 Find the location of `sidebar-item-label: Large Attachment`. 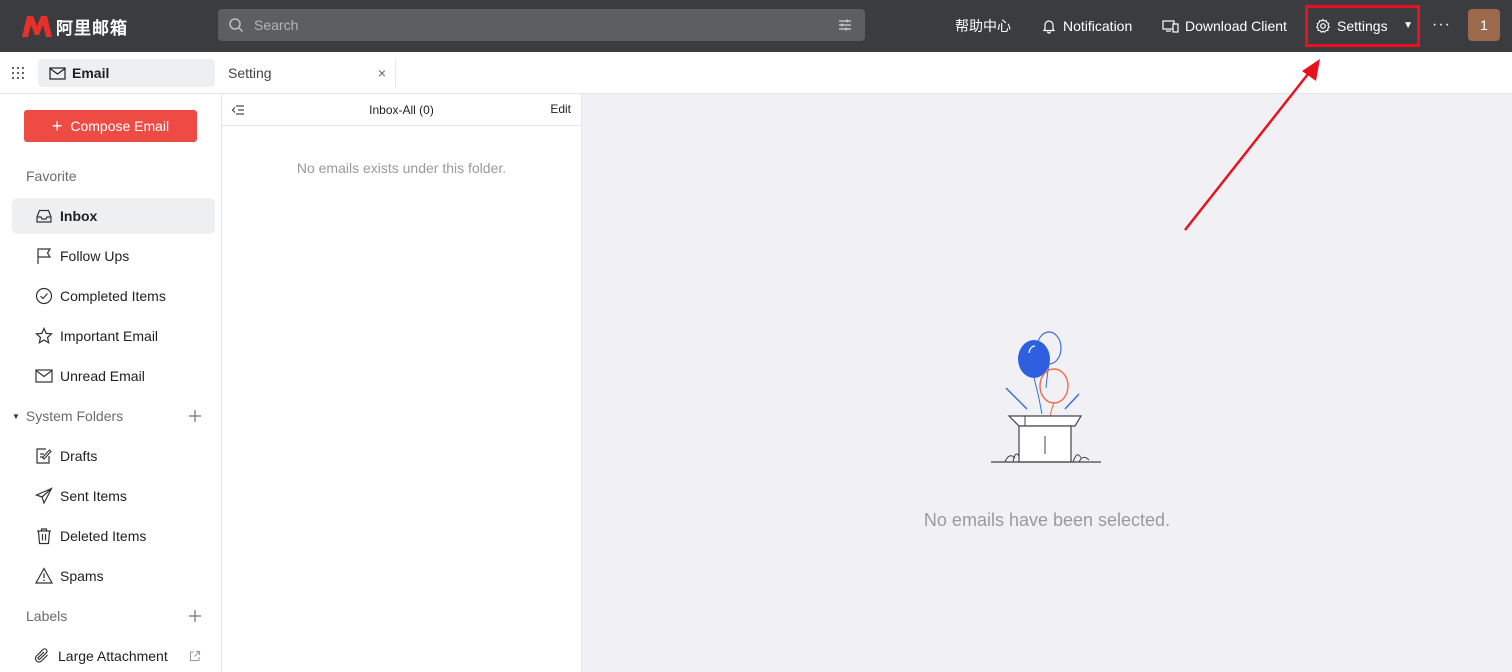

sidebar-item-label: Large Attachment is located at coordinates (113, 656).